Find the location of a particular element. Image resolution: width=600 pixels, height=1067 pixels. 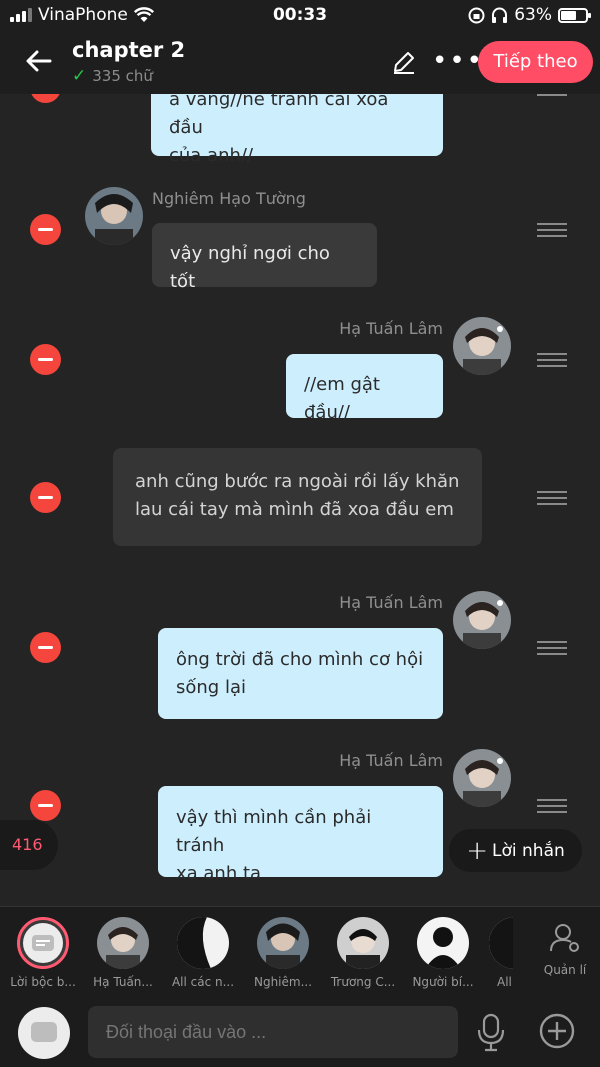

dialogue-input is located at coordinates (273, 1032).